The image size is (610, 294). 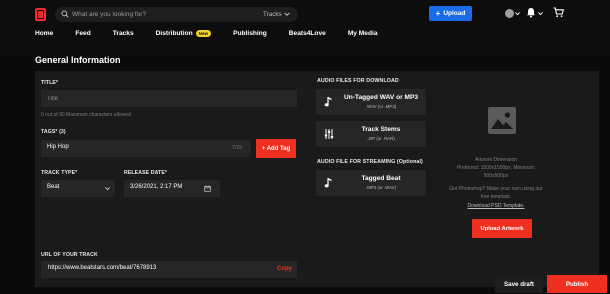 What do you see at coordinates (363, 33) in the screenshot?
I see `nav-item-my-media: My Media` at bounding box center [363, 33].